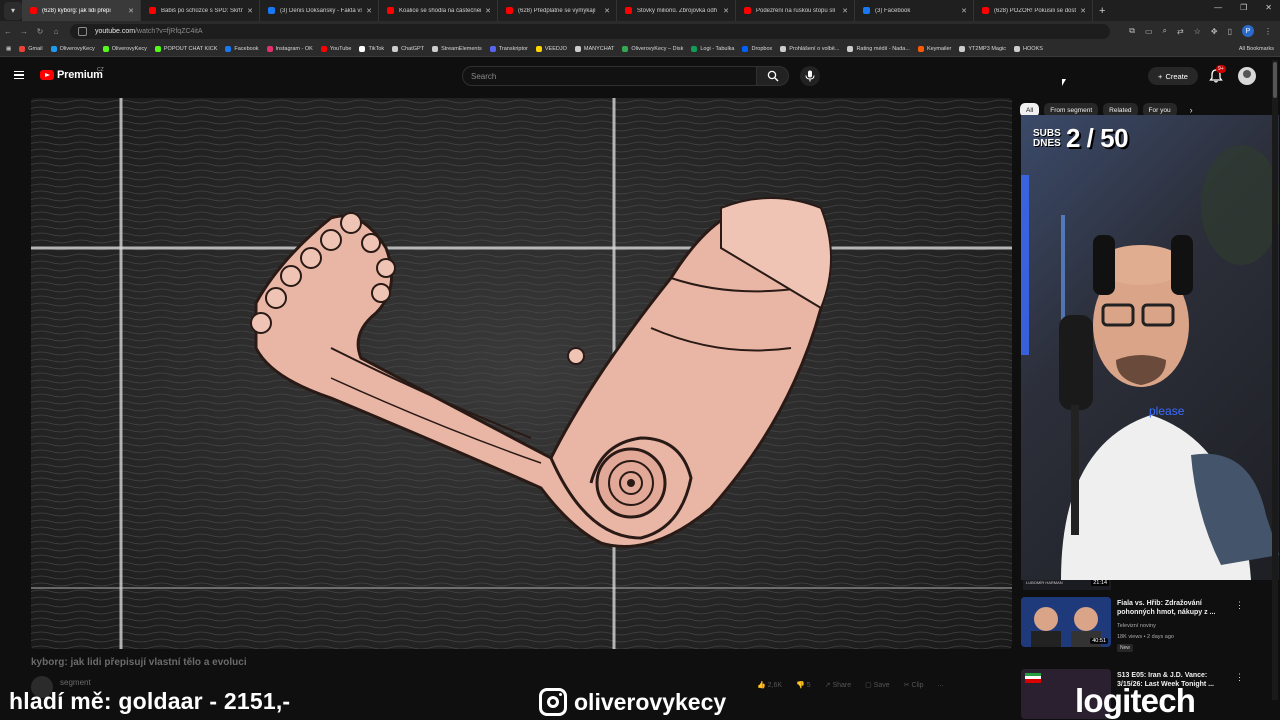 This screenshot has height=720, width=1280. Describe the element at coordinates (1218, 7) in the screenshot. I see `minimize-button: —` at that location.